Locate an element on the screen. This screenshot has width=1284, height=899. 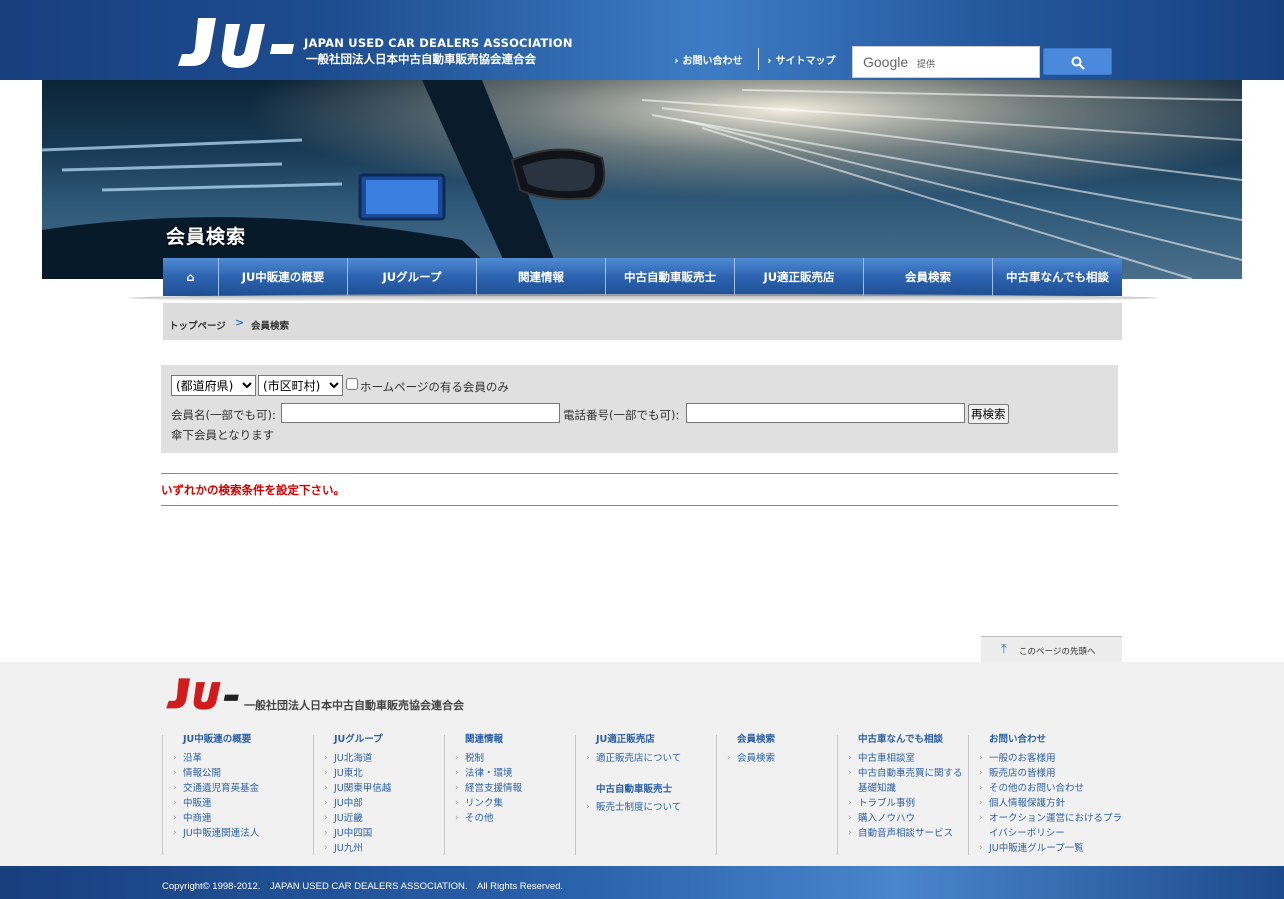
page-top-button: ⤒ このページの先頭へ is located at coordinates (1051, 649).